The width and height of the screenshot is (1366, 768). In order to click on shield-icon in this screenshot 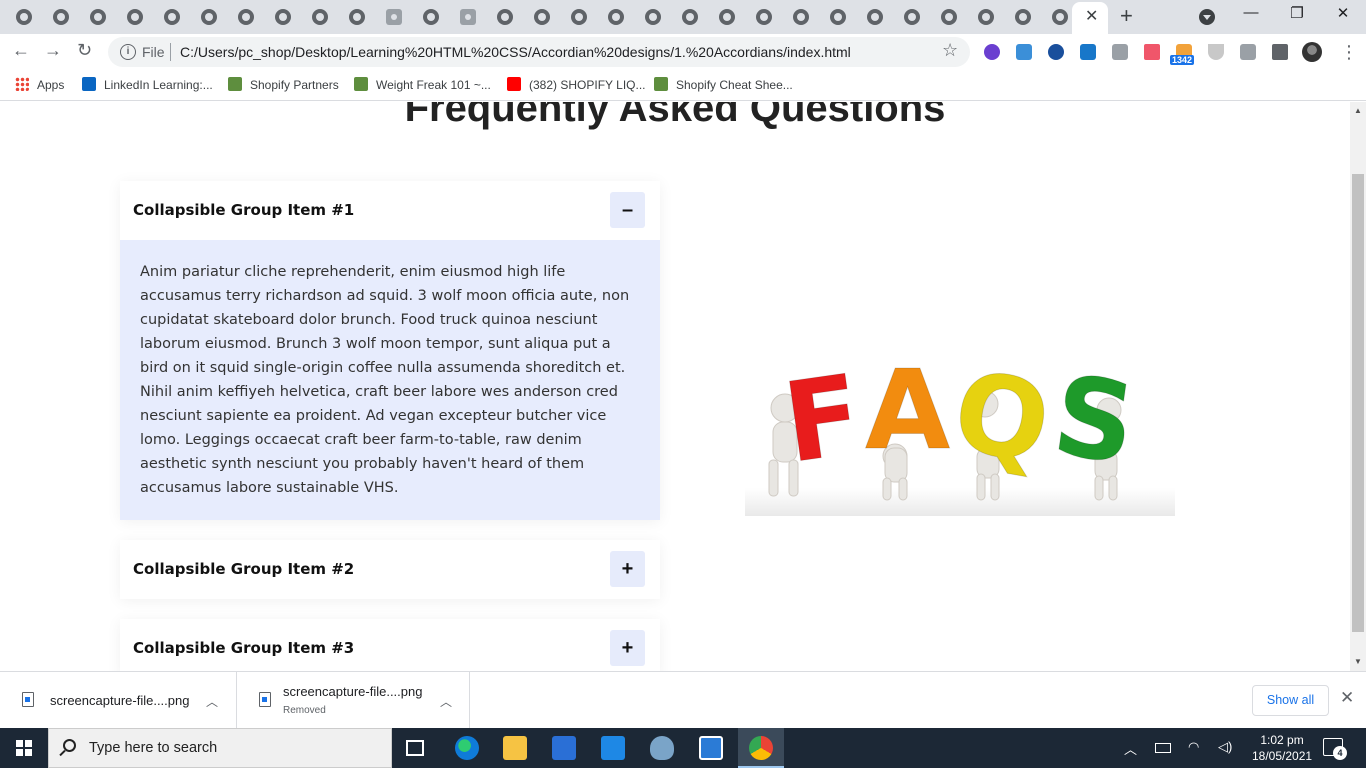, I will do `click(1216, 52)`.